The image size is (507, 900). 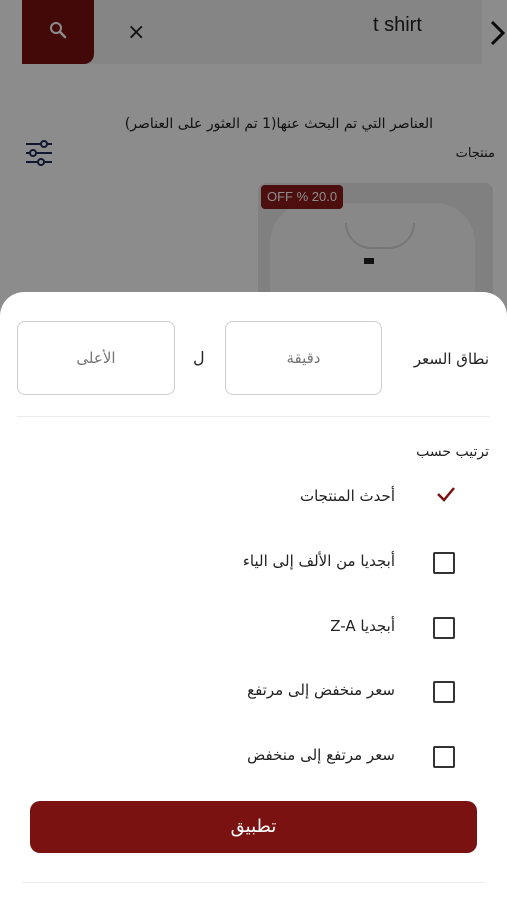 I want to click on price-range-label: نطاق السعر, so click(x=451, y=359).